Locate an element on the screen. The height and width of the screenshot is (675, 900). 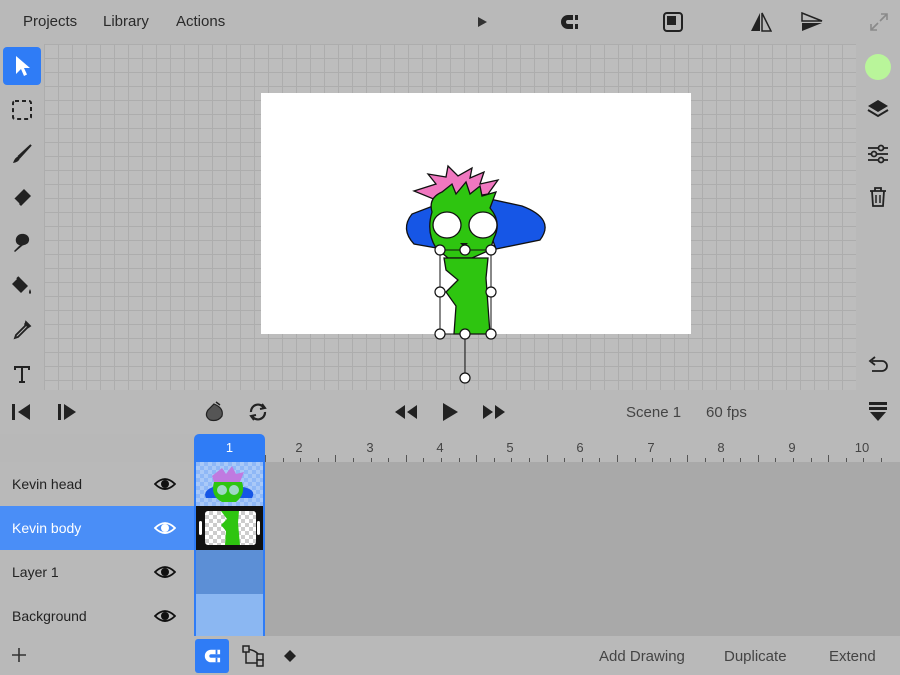
right-panel is located at coordinates (878, 217).